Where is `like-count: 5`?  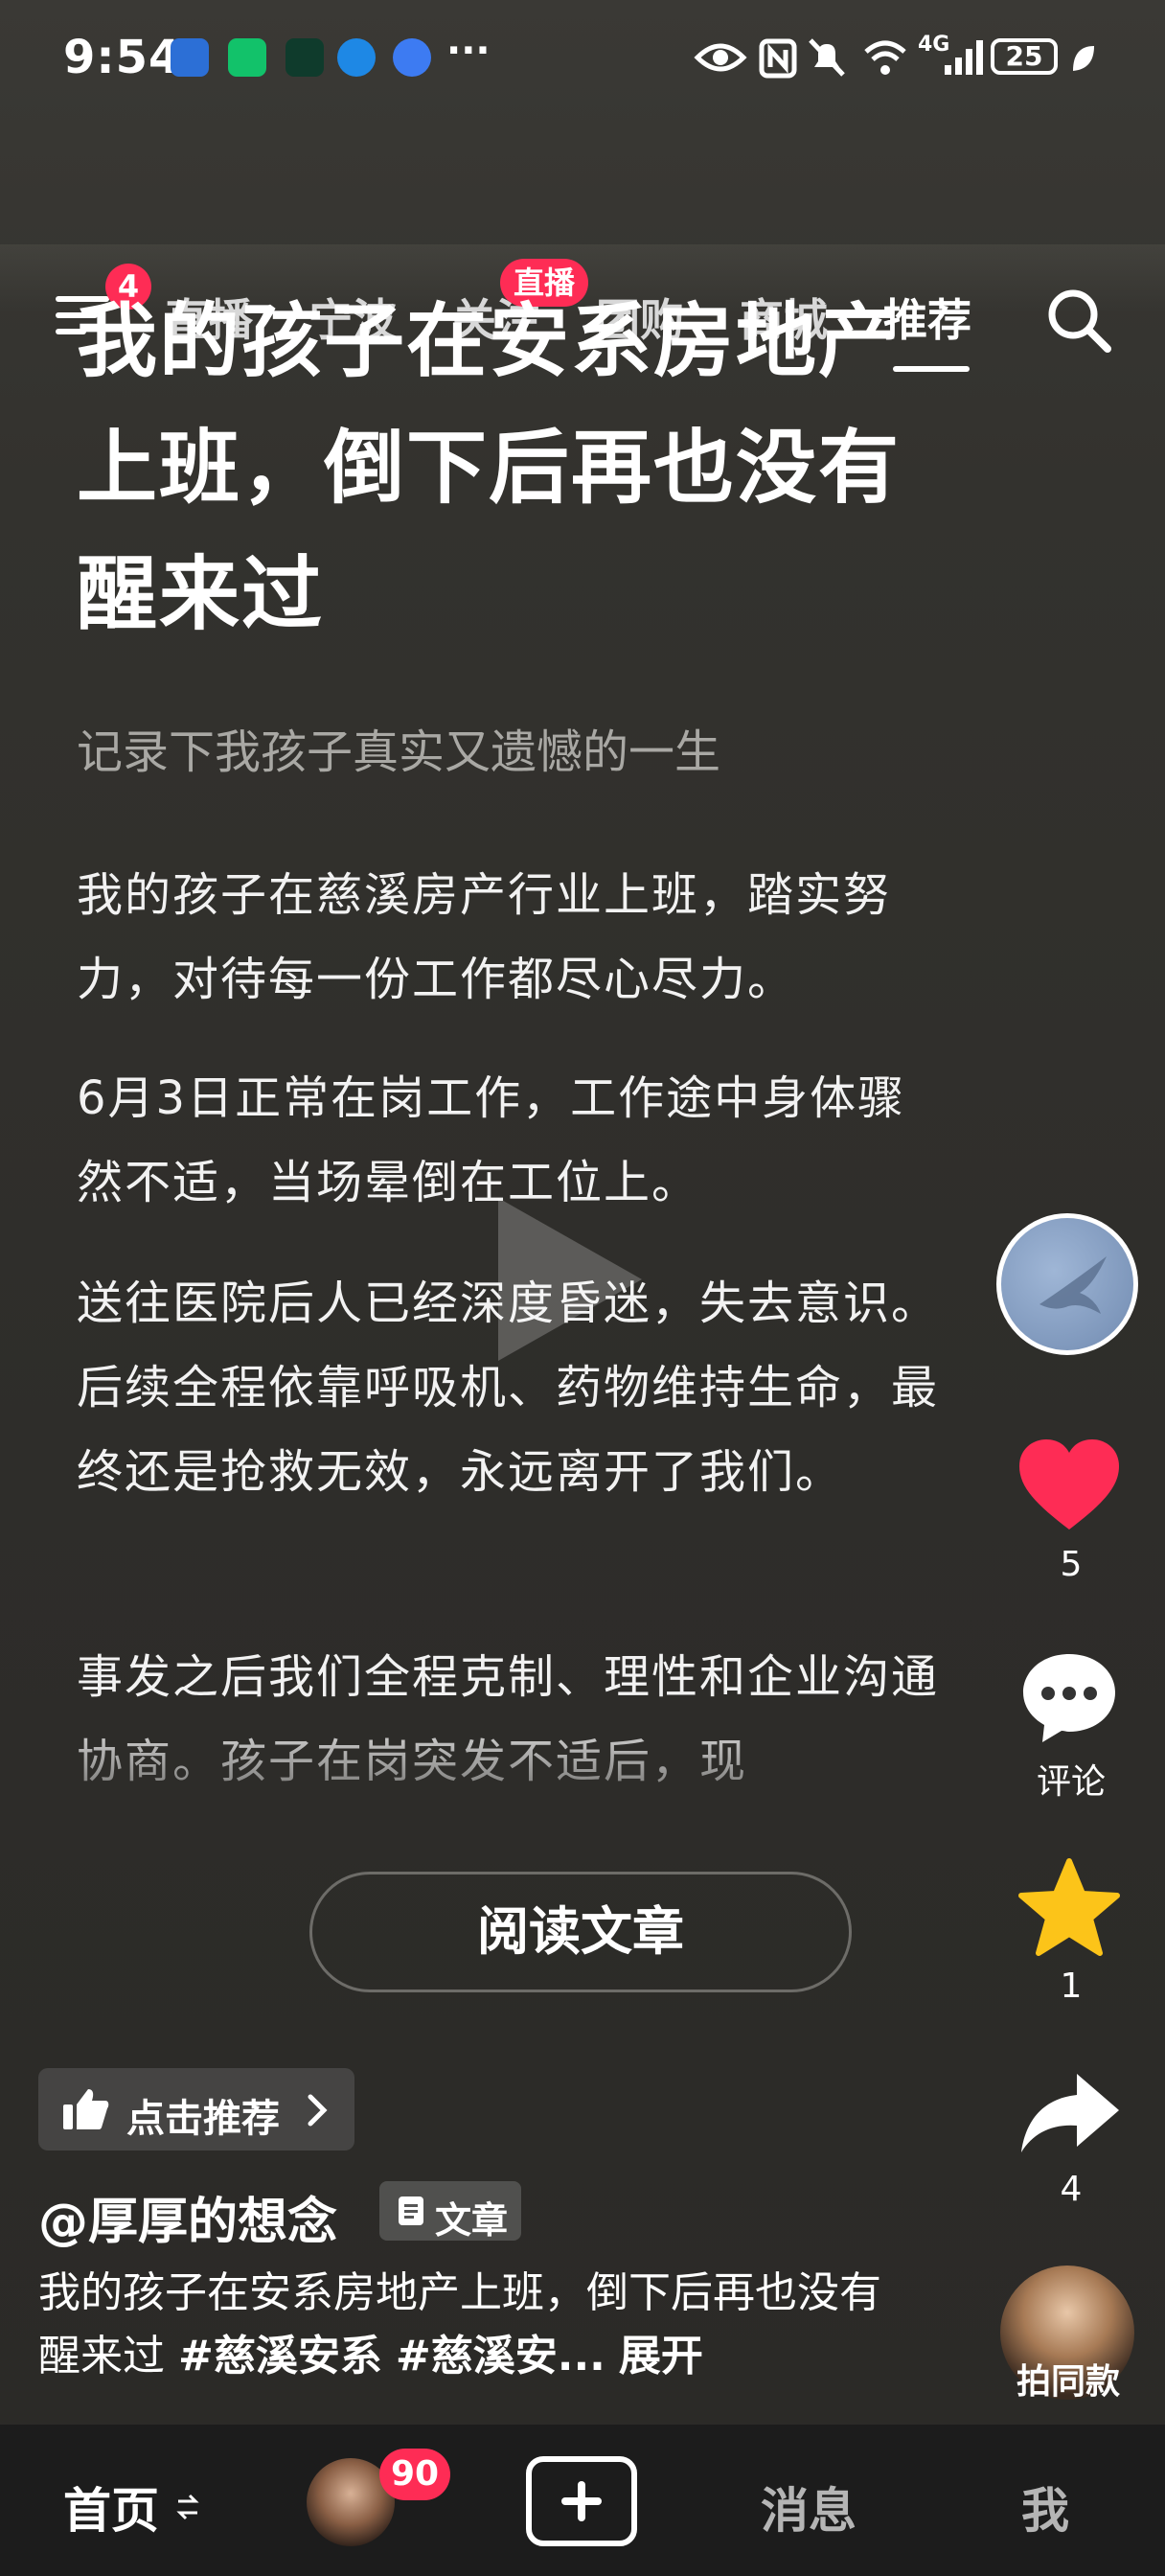 like-count: 5 is located at coordinates (1071, 1564).